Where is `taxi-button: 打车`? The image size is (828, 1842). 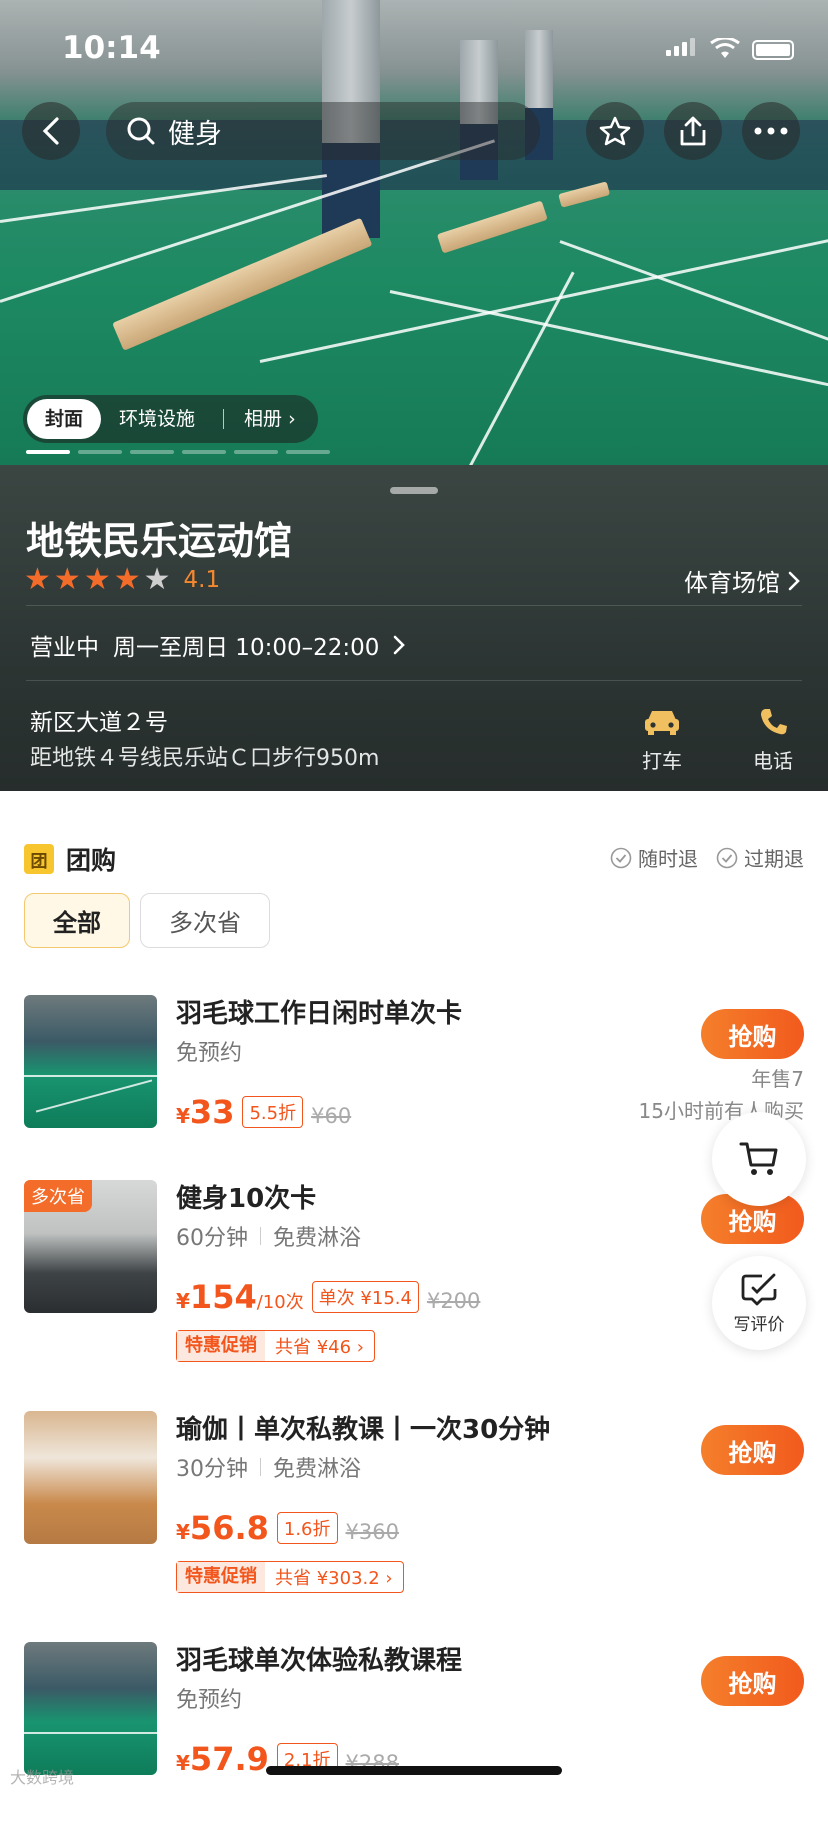 taxi-button: 打车 is located at coordinates (662, 740).